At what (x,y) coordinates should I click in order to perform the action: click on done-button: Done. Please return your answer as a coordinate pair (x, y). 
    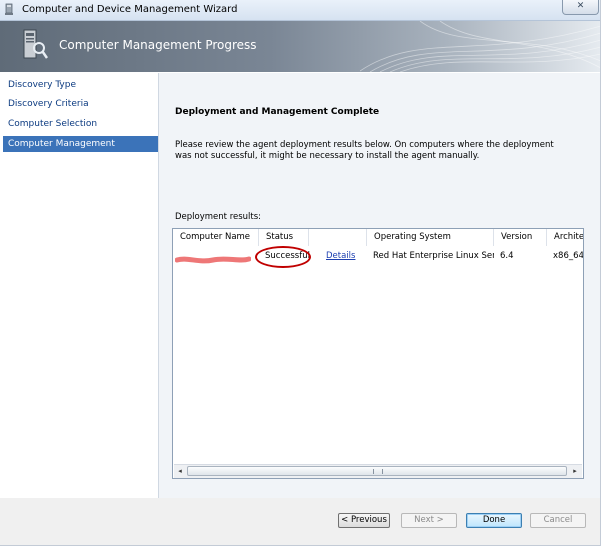
    Looking at the image, I should click on (494, 520).